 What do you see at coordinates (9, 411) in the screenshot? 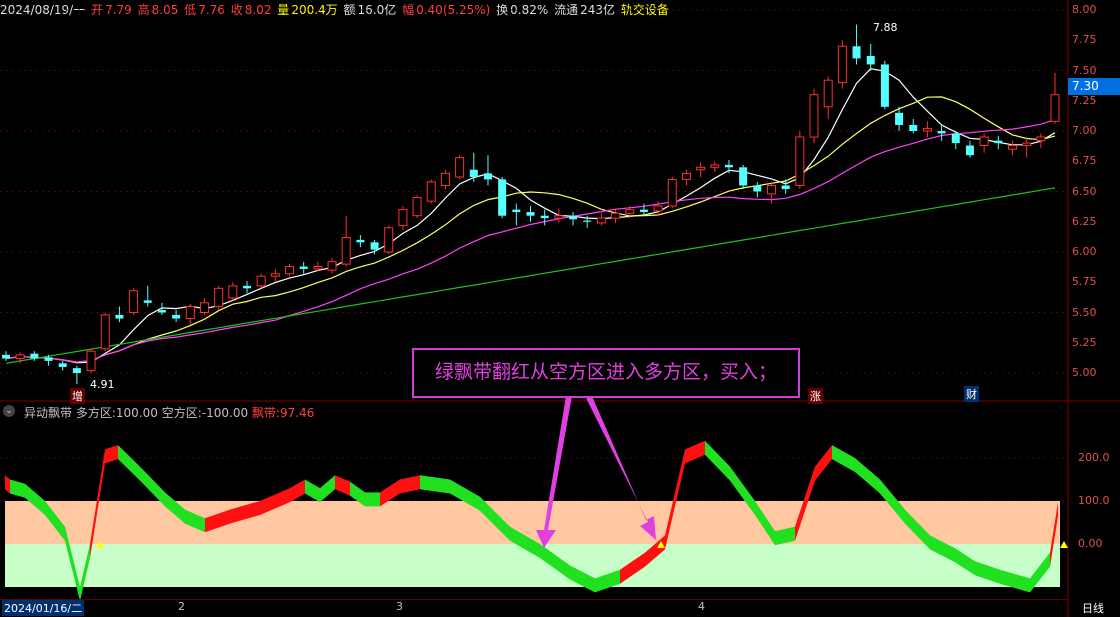
I see `chevron-down-icon: ⌄` at bounding box center [9, 411].